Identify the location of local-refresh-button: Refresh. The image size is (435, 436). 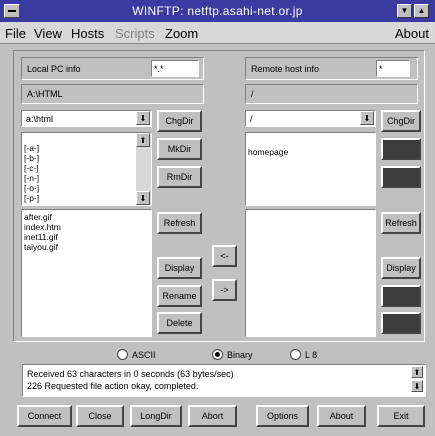
(179, 223).